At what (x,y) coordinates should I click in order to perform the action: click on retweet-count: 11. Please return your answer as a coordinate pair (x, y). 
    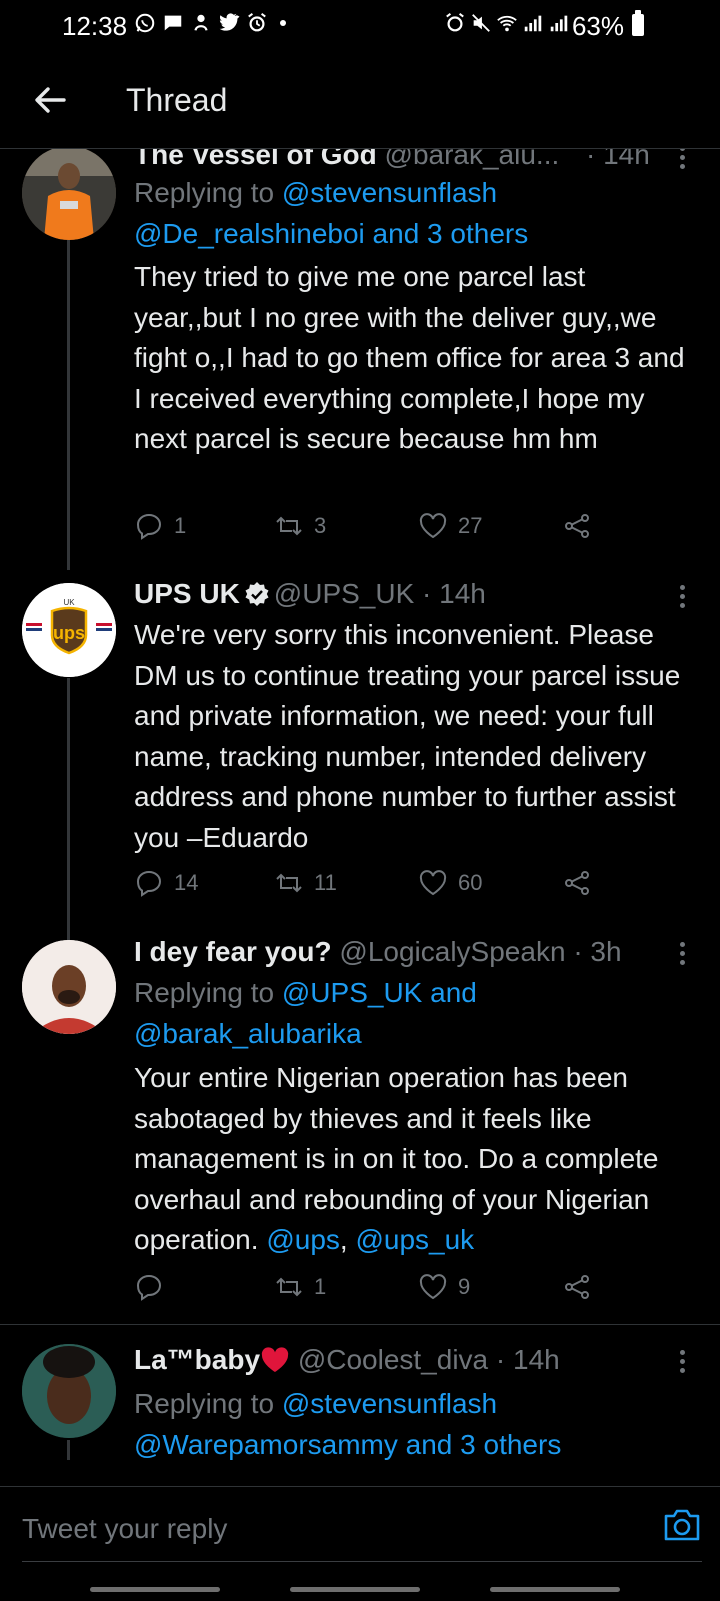
    Looking at the image, I should click on (325, 882).